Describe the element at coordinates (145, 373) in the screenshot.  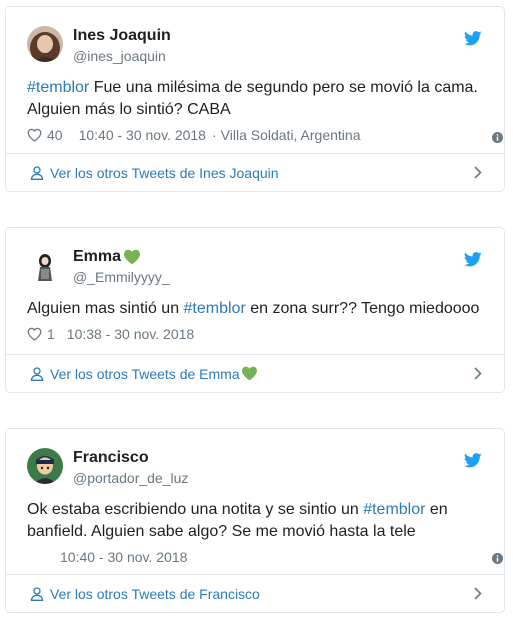
I see `profile-link-label: Ver los otros Tweets de Emma` at that location.